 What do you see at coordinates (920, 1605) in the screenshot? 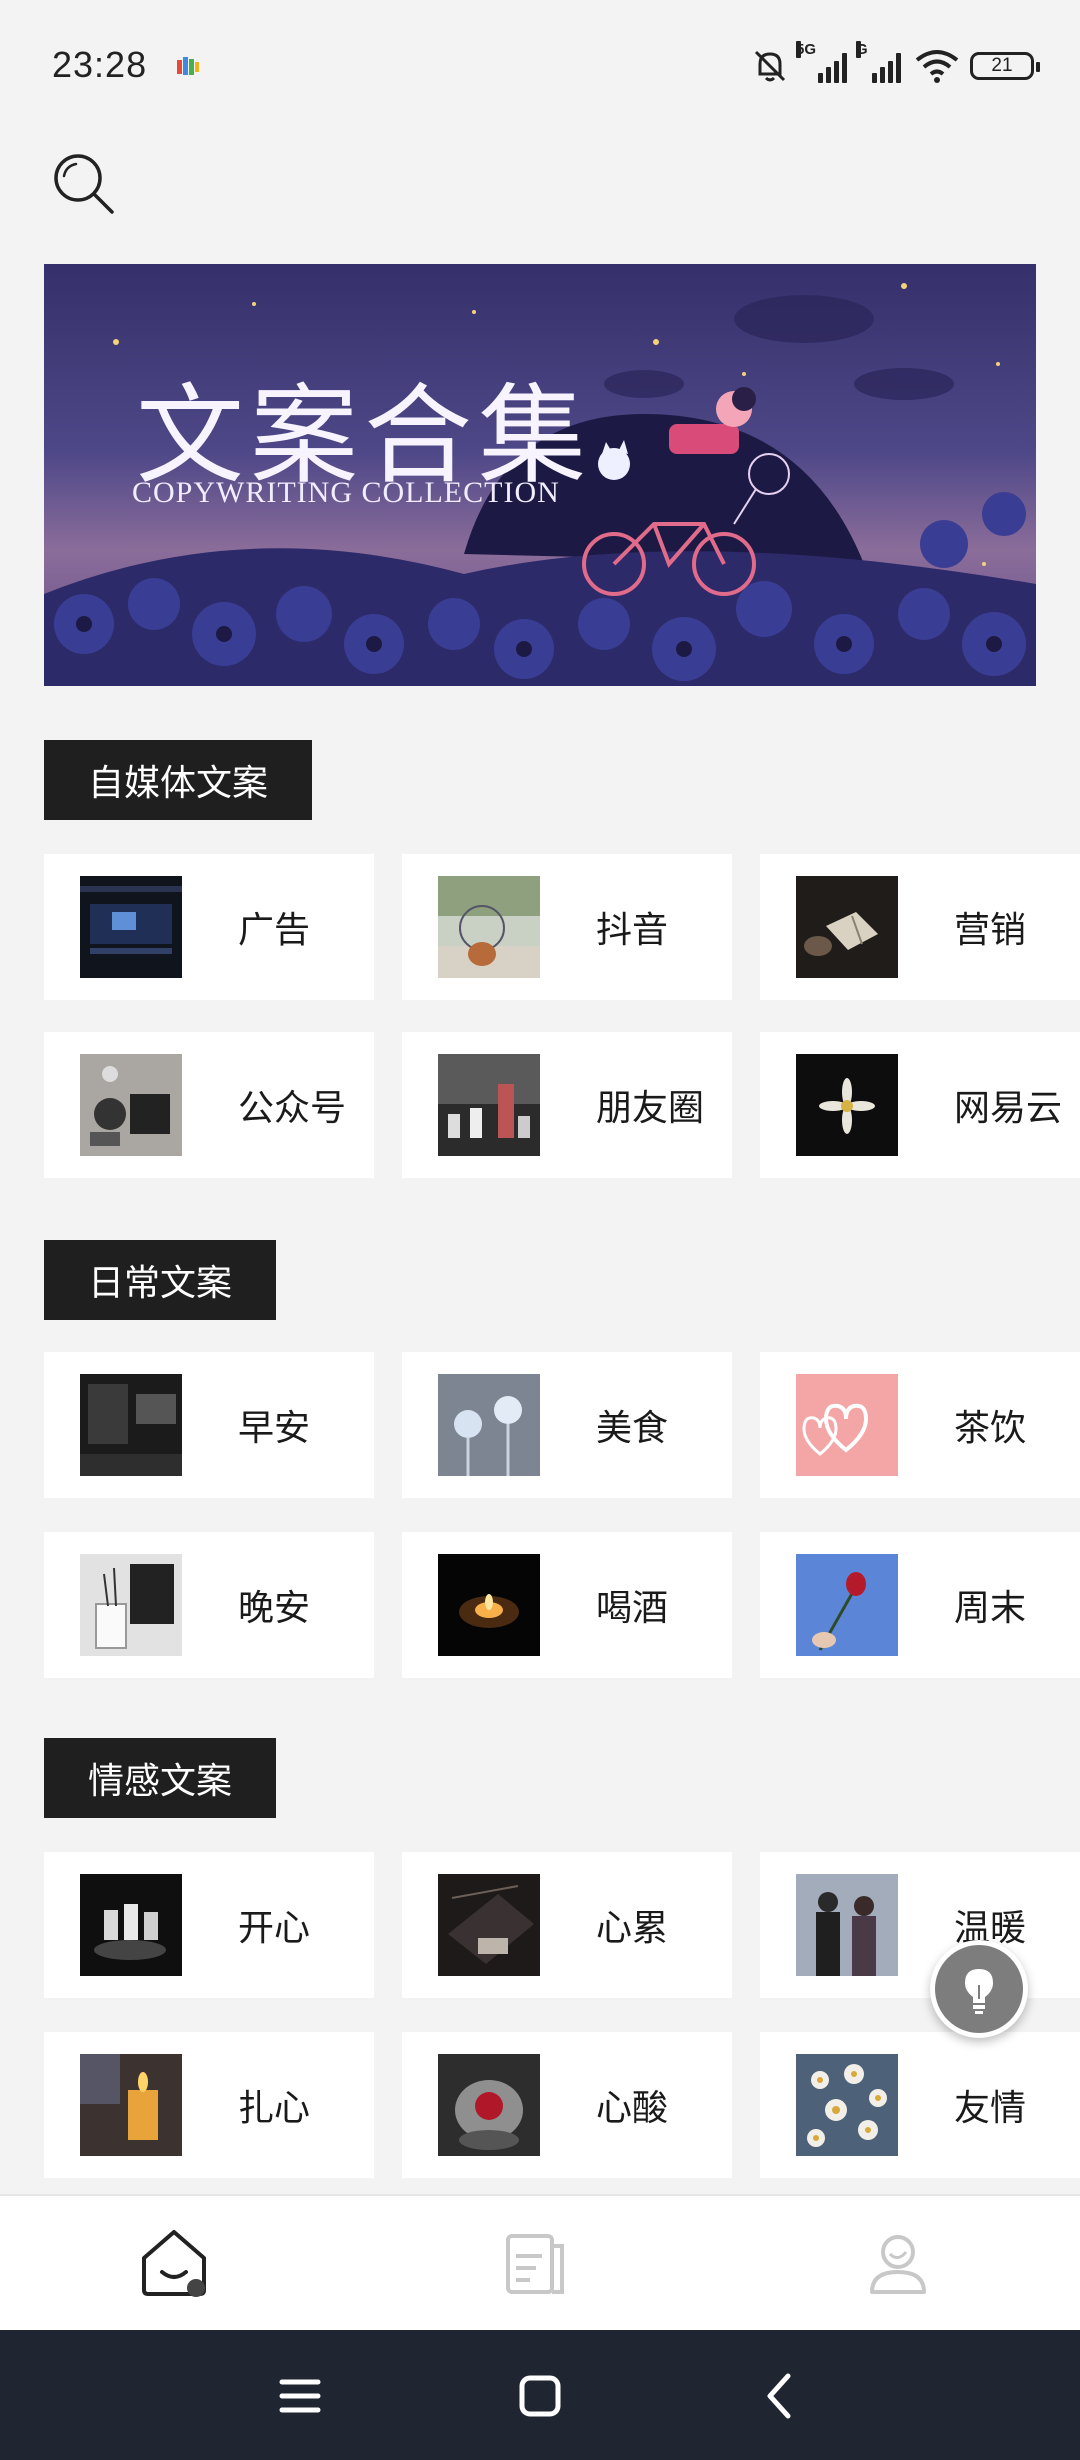
I see `category-card-weekend: 周末` at bounding box center [920, 1605].